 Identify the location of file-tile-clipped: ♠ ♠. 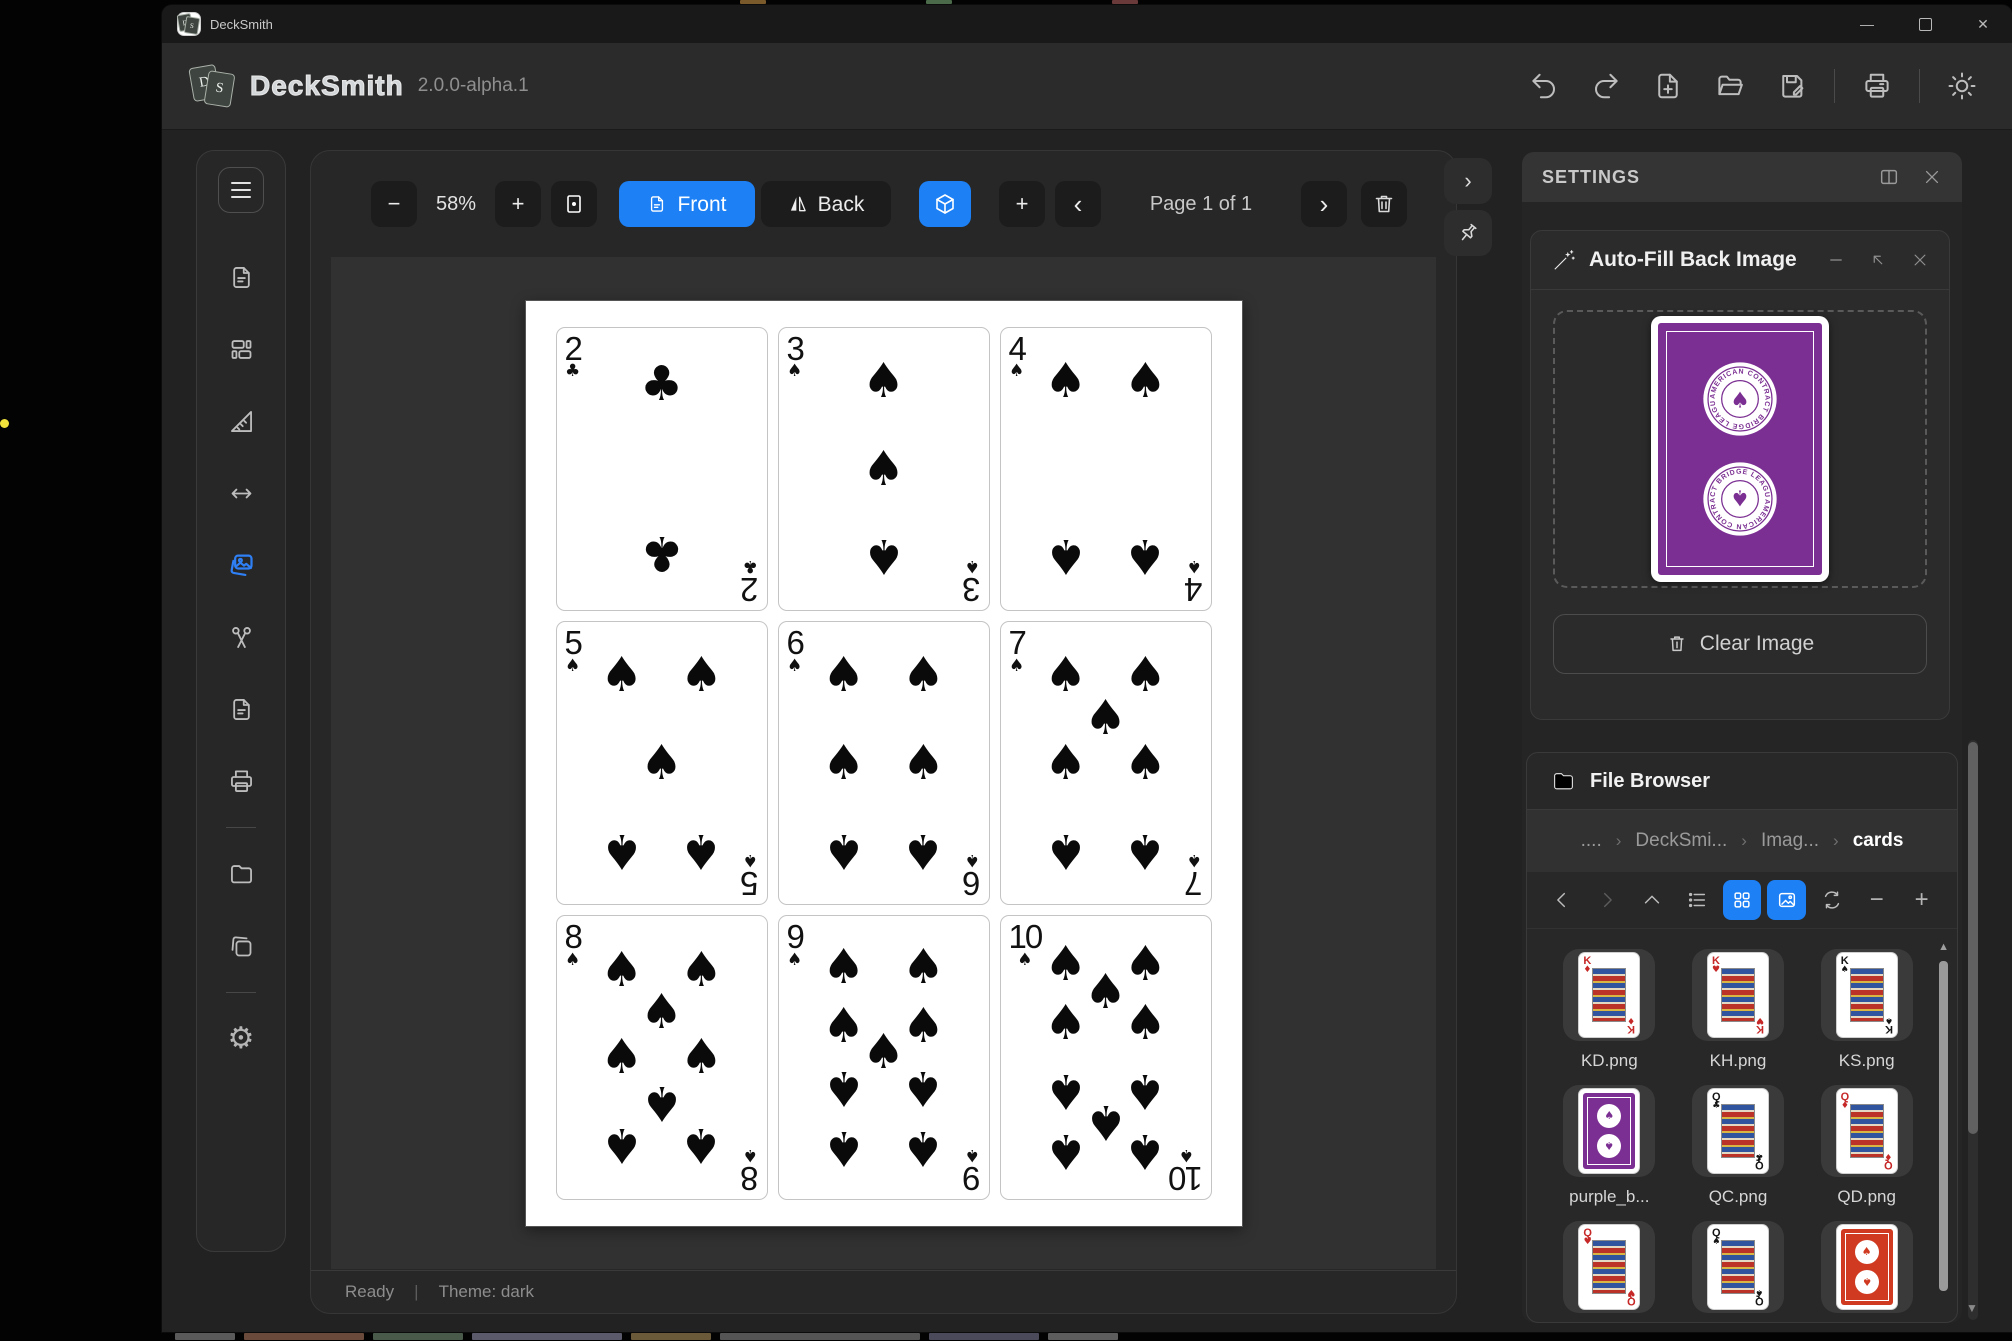
(1866, 1267).